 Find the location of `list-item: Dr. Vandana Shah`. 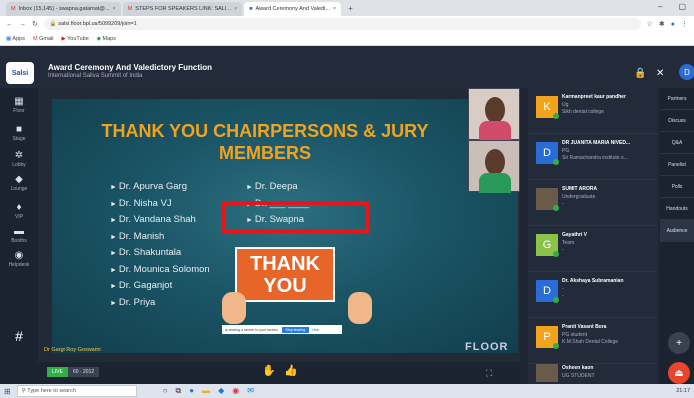

list-item: Dr. Vandana Shah is located at coordinates (160, 220).